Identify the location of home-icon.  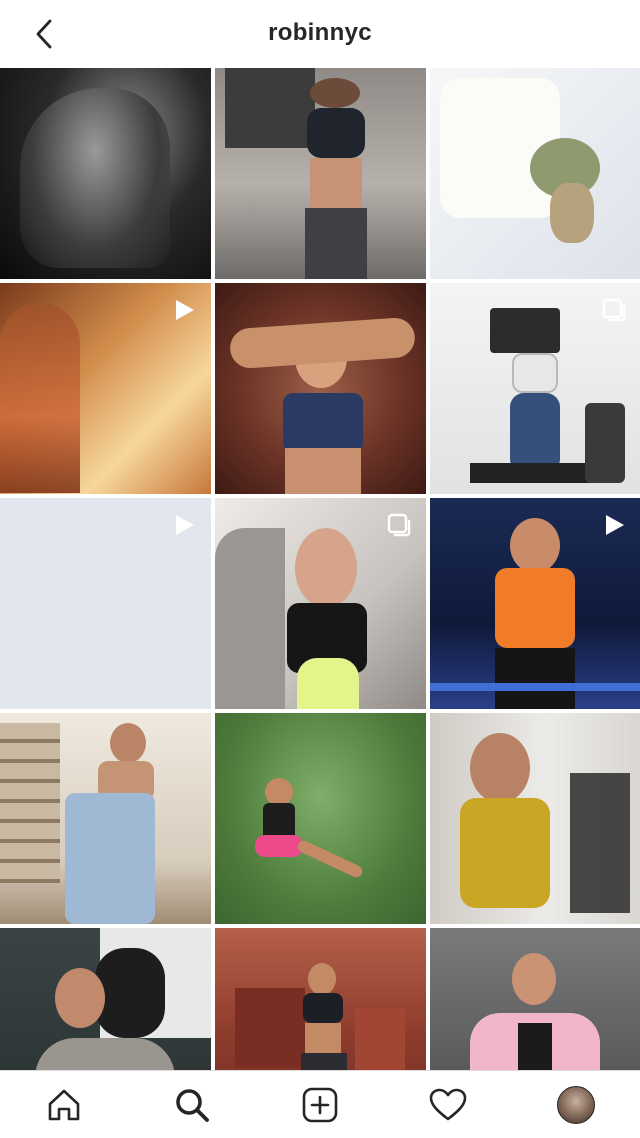
(64, 1104).